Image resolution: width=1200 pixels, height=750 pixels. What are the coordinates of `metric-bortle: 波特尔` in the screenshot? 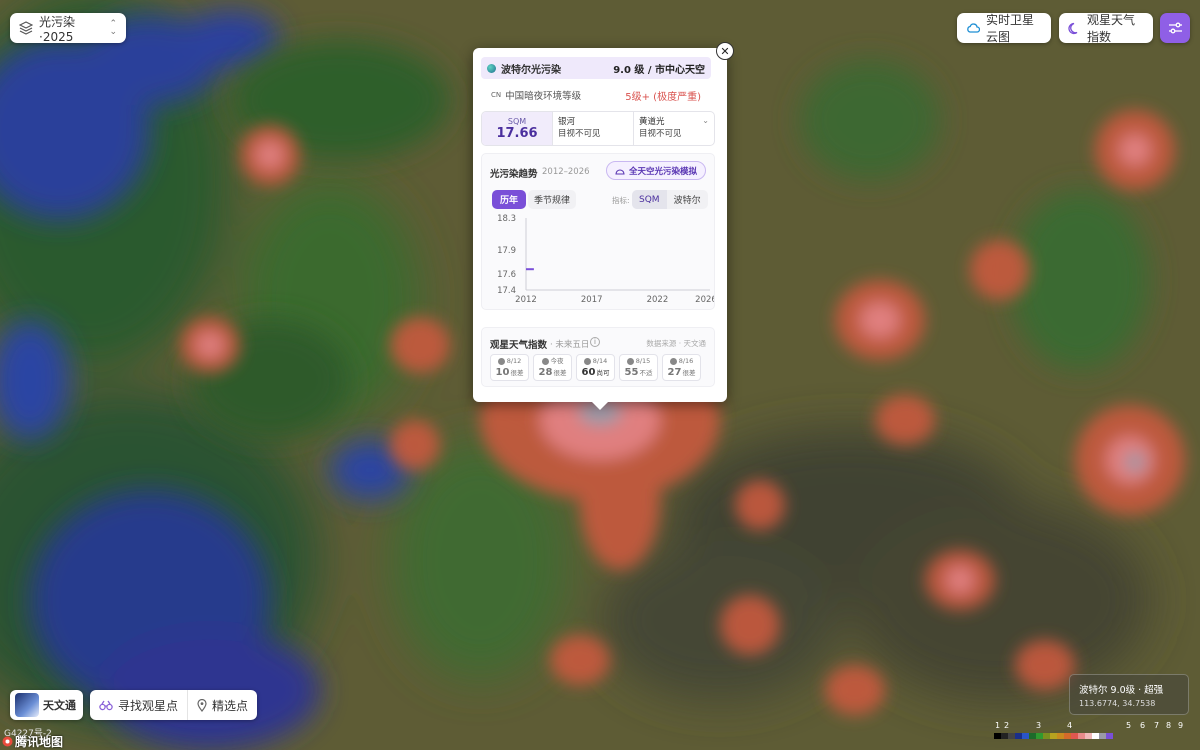 It's located at (687, 199).